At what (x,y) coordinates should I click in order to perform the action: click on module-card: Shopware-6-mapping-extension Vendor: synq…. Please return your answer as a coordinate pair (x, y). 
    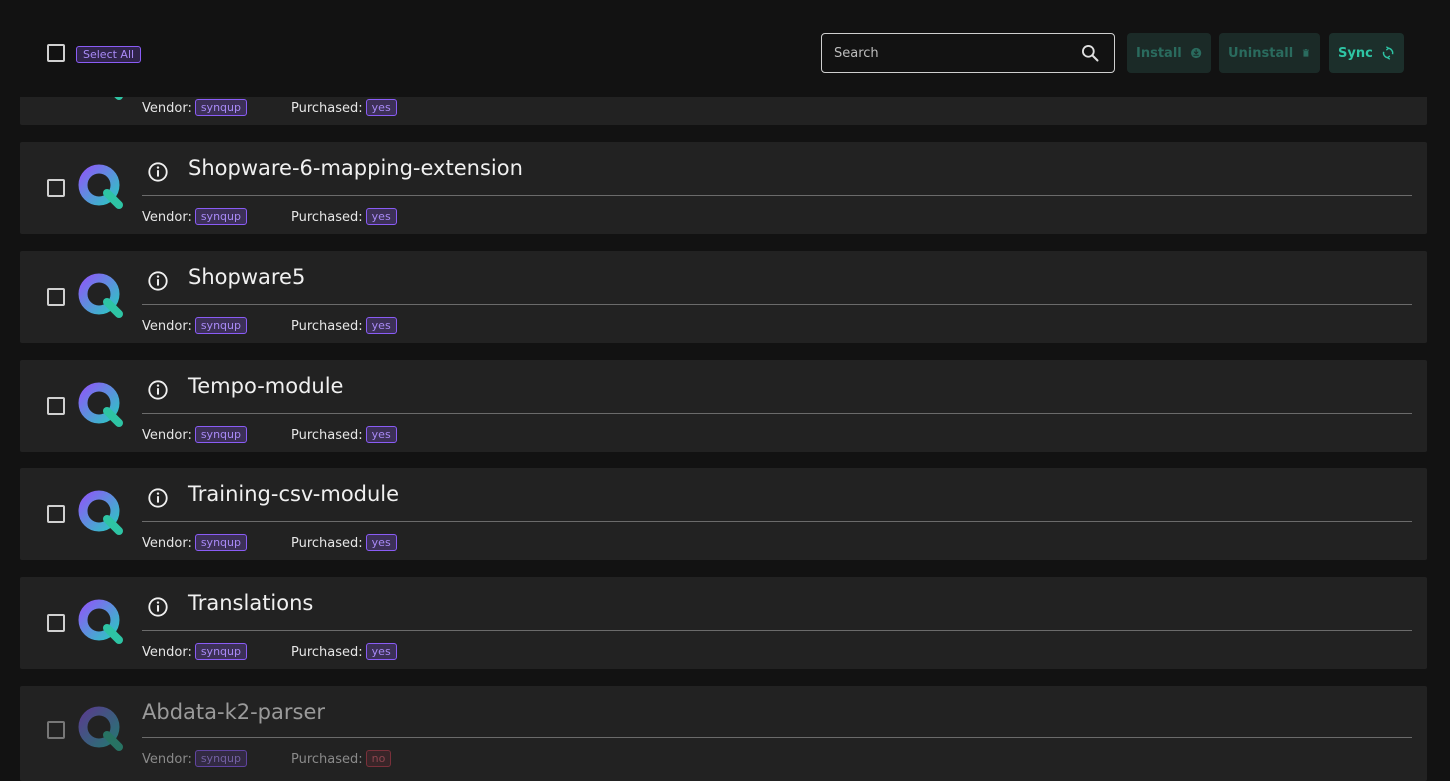
    Looking at the image, I should click on (723, 188).